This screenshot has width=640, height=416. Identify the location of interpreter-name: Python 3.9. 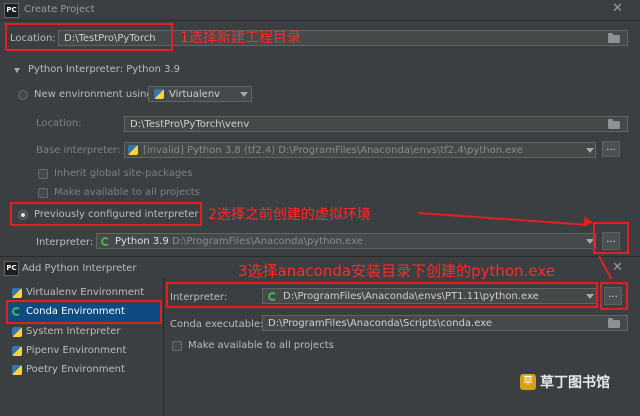
(142, 241).